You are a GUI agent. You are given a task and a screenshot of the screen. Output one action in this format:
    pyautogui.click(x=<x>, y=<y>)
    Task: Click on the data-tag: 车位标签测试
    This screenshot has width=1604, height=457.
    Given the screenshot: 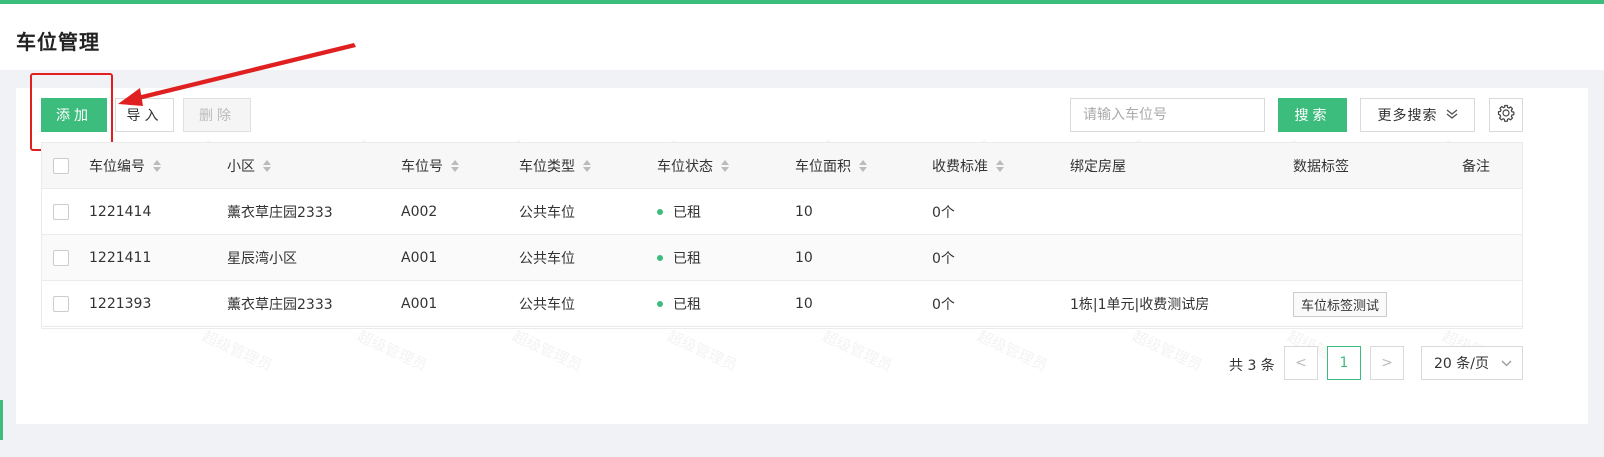 What is the action you would take?
    pyautogui.click(x=1340, y=304)
    